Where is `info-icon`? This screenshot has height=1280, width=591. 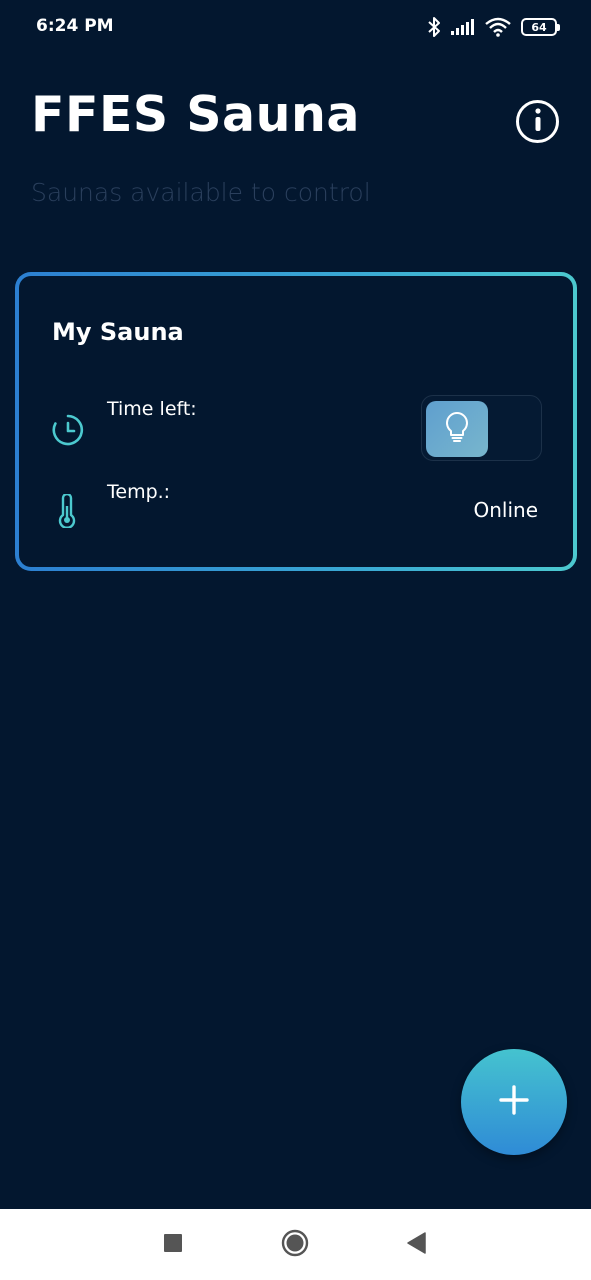 info-icon is located at coordinates (538, 121).